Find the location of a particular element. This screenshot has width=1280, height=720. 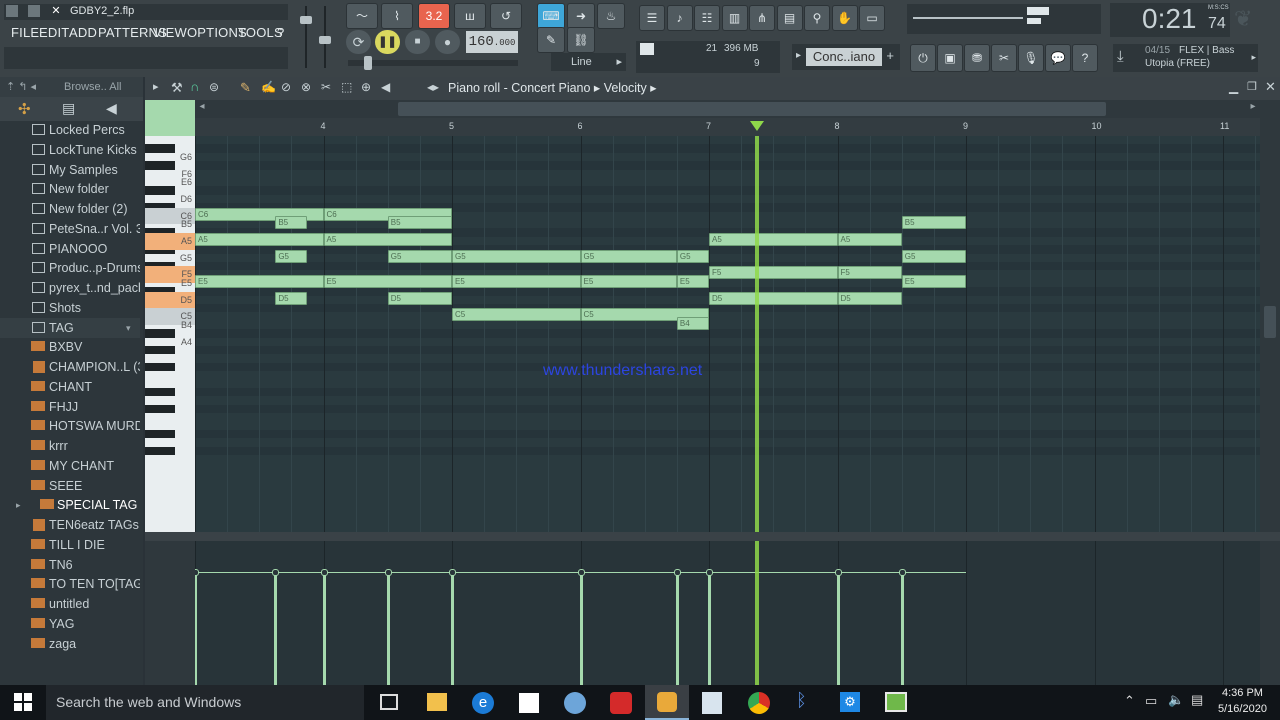

browser-item: untitled is located at coordinates (70, 604).